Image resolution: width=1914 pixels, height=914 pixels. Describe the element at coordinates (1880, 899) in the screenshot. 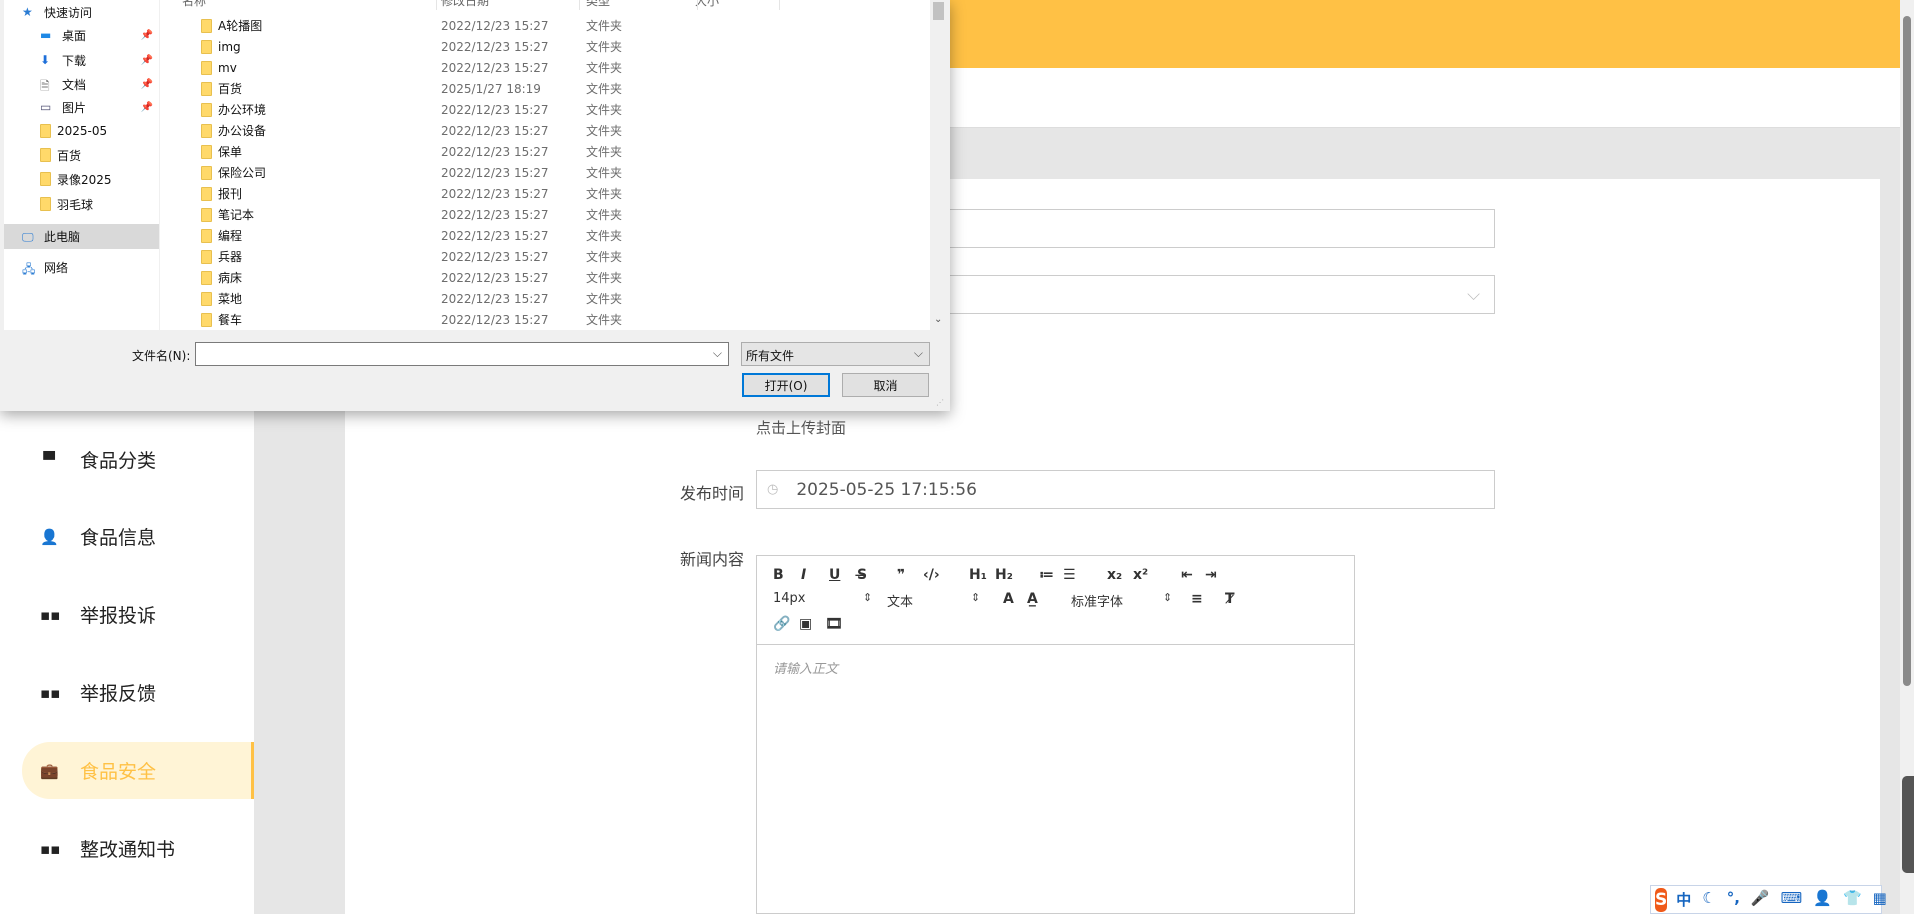

I see `ime-item-8-icon: ▦` at that location.